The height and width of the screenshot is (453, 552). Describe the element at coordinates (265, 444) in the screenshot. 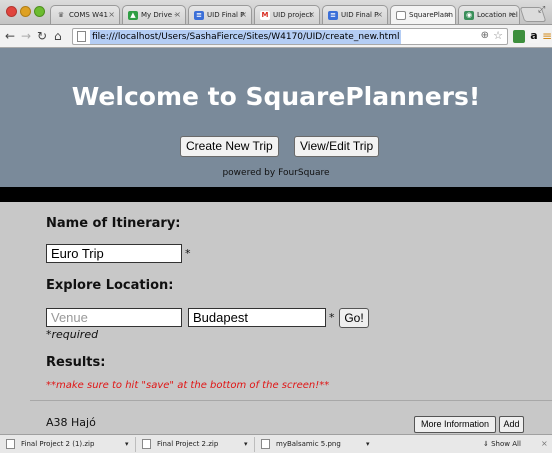

I see `image-file-icon` at that location.